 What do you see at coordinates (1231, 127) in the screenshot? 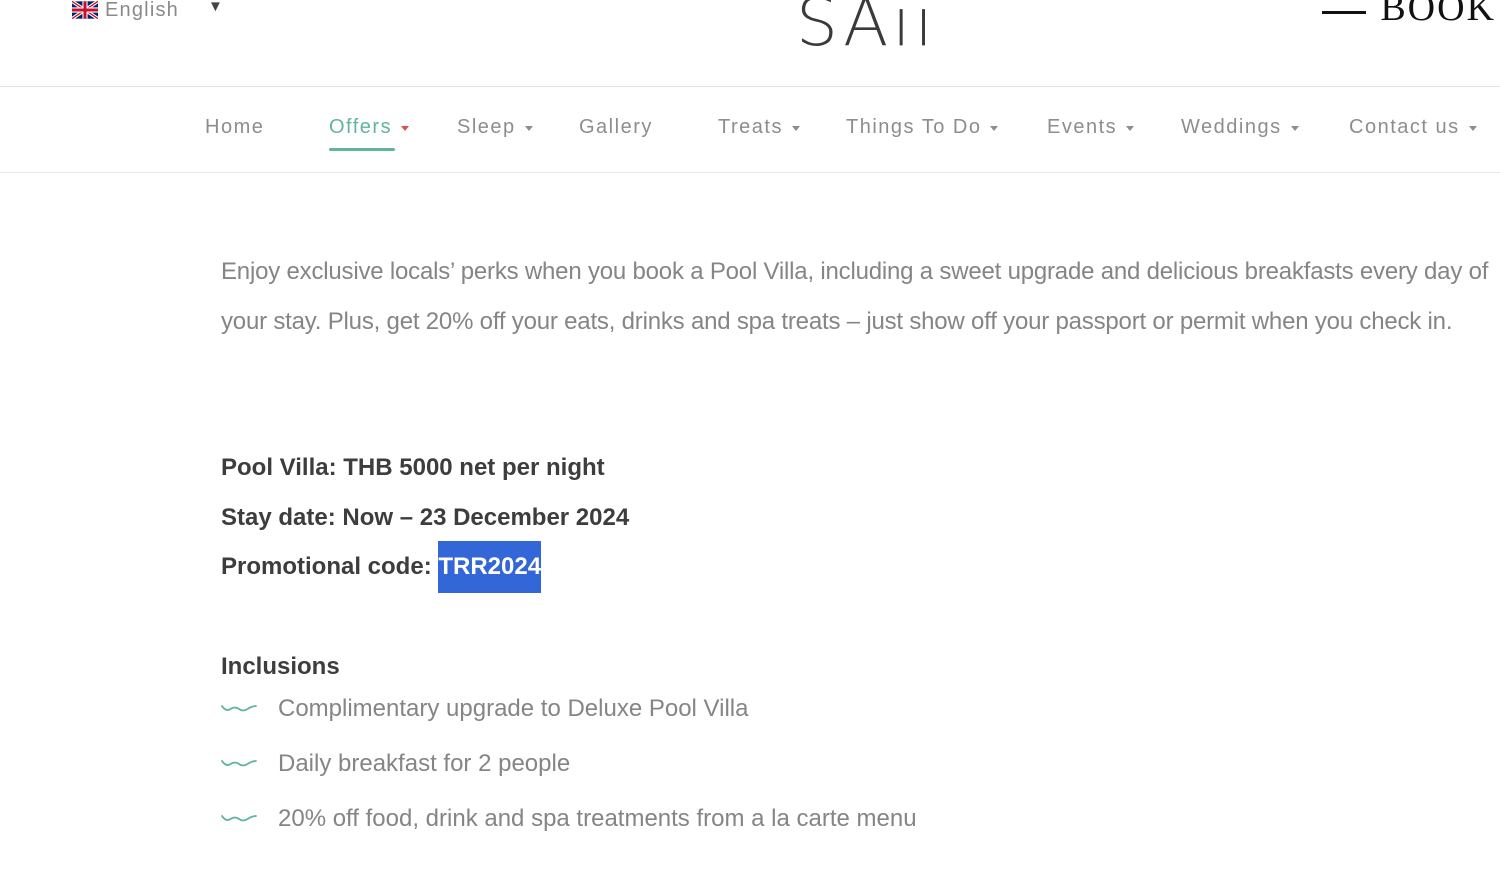
I see `nav-label: Weddings` at bounding box center [1231, 127].